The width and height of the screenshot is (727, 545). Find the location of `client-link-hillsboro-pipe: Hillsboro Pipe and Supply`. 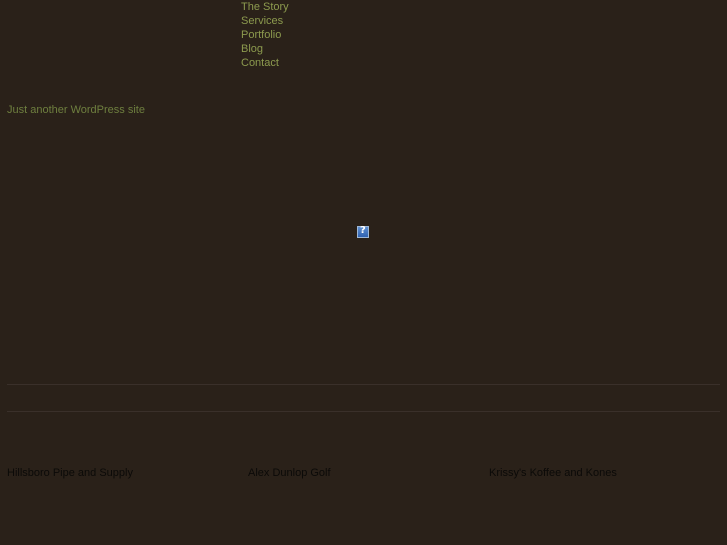

client-link-hillsboro-pipe: Hillsboro Pipe and Supply is located at coordinates (70, 473).